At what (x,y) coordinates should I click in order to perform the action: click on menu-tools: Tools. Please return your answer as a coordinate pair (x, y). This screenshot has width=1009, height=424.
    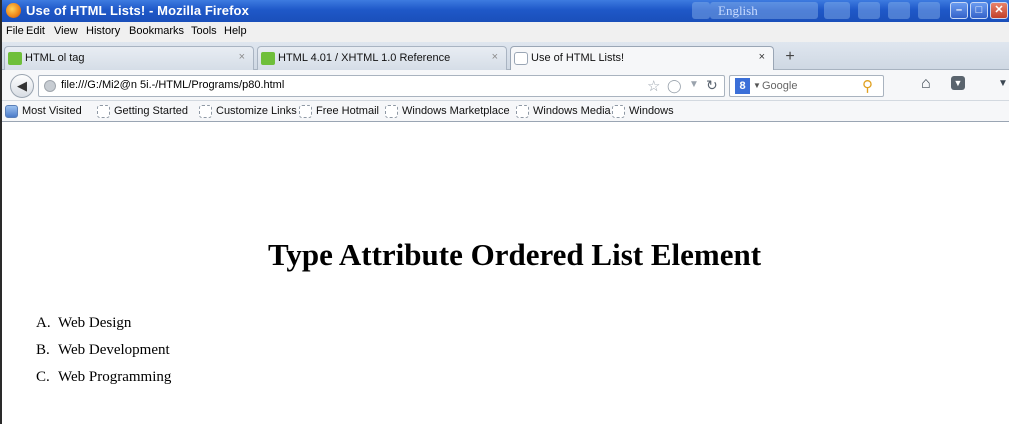
    Looking at the image, I should click on (204, 31).